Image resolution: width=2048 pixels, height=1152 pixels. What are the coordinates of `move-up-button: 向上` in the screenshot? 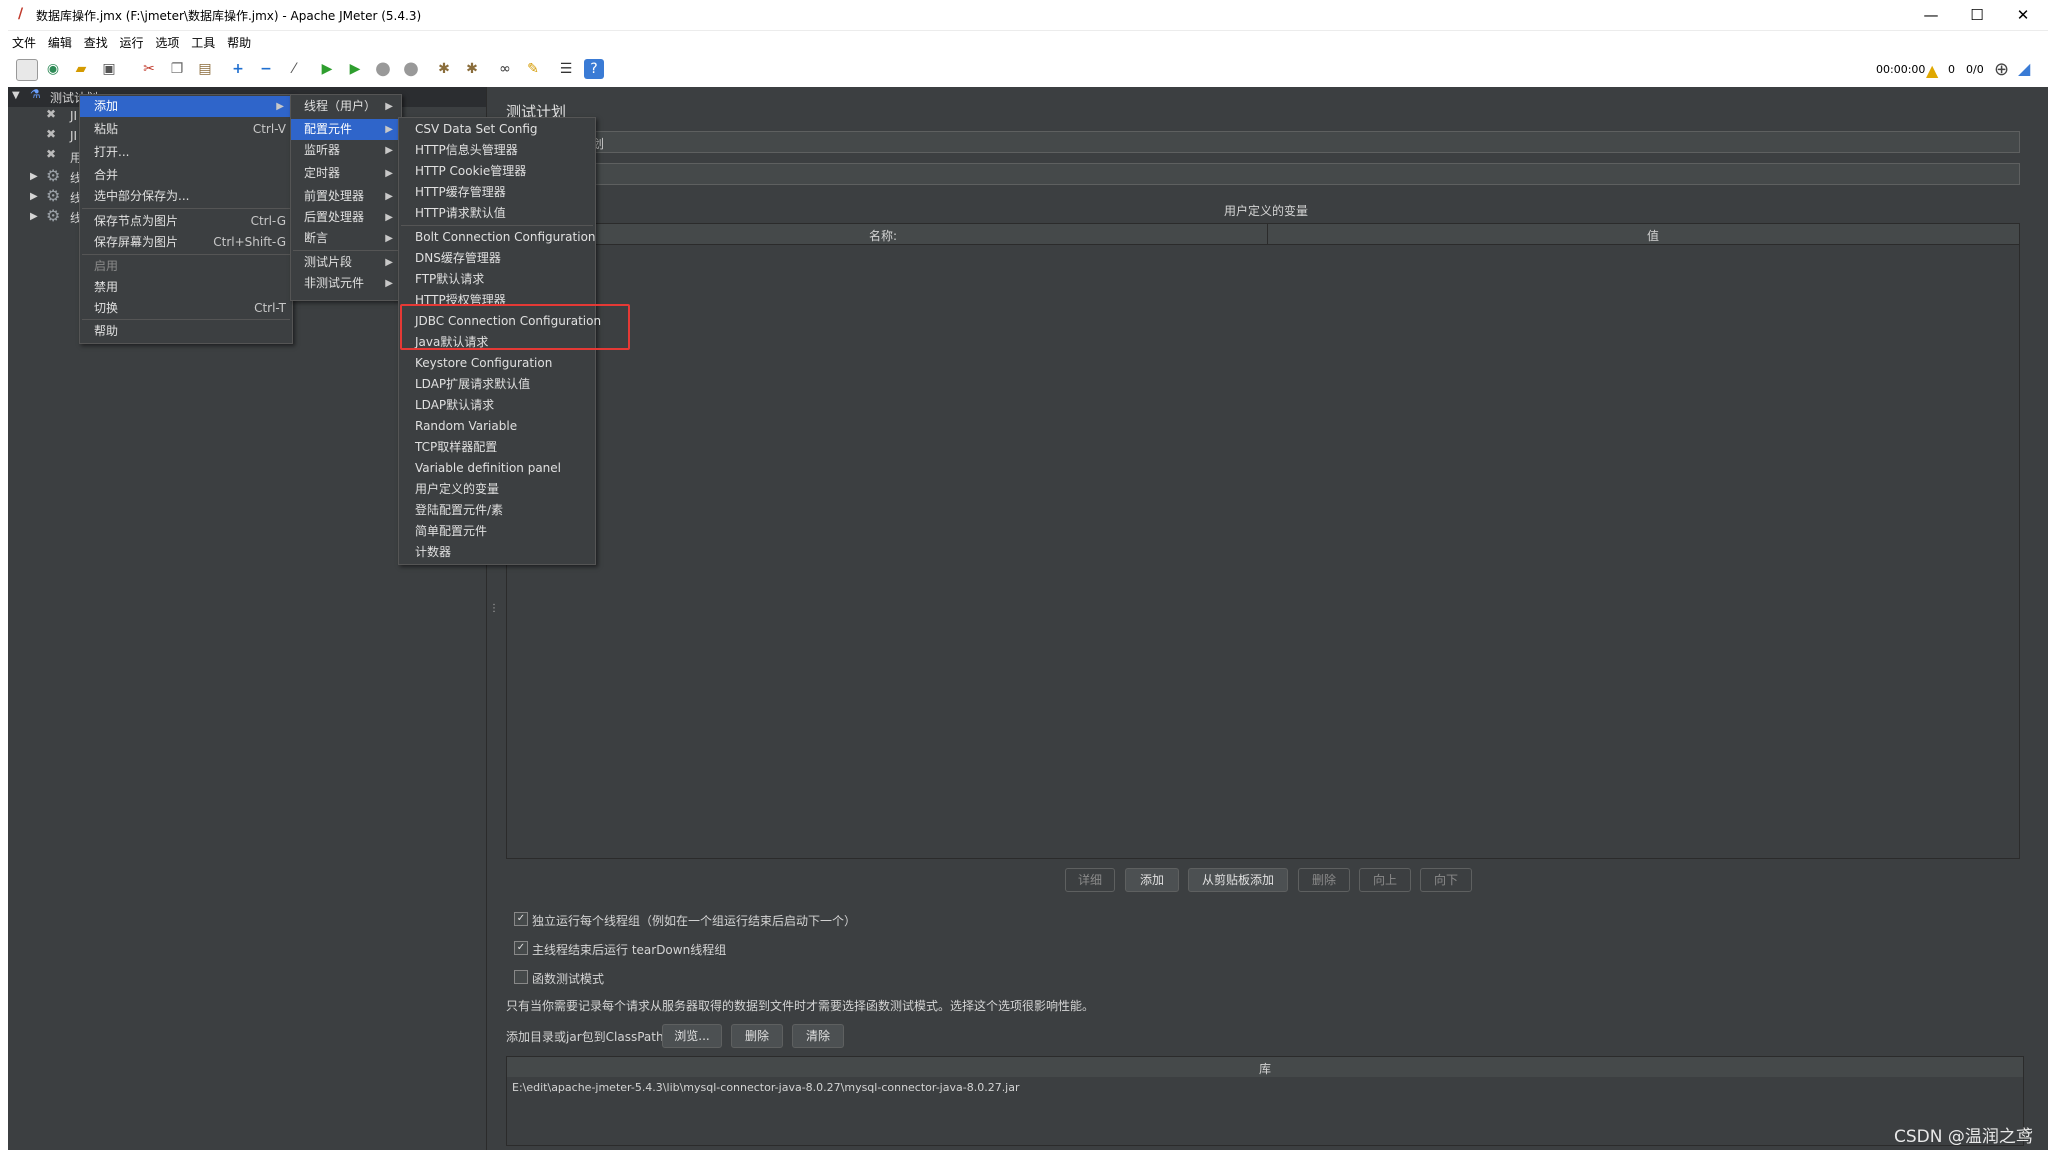 It's located at (1385, 880).